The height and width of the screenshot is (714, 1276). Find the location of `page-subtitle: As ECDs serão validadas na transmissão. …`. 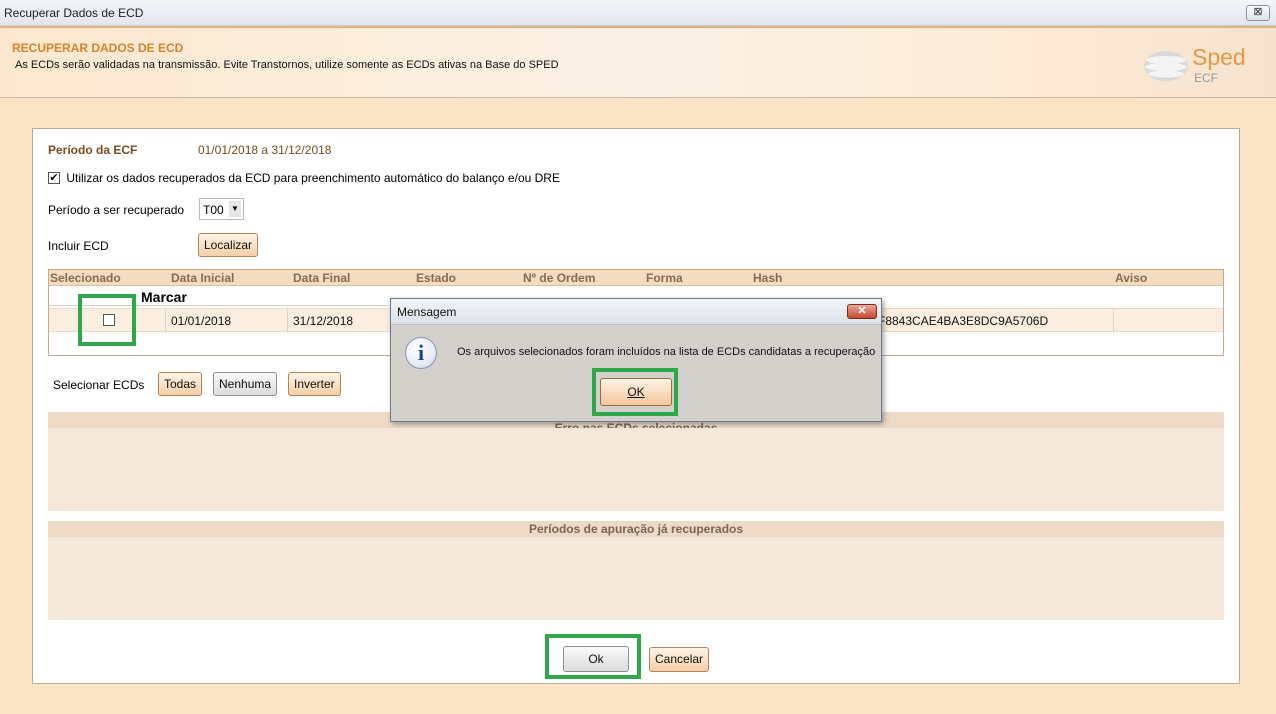

page-subtitle: As ECDs serão validadas na transmissão. … is located at coordinates (287, 65).